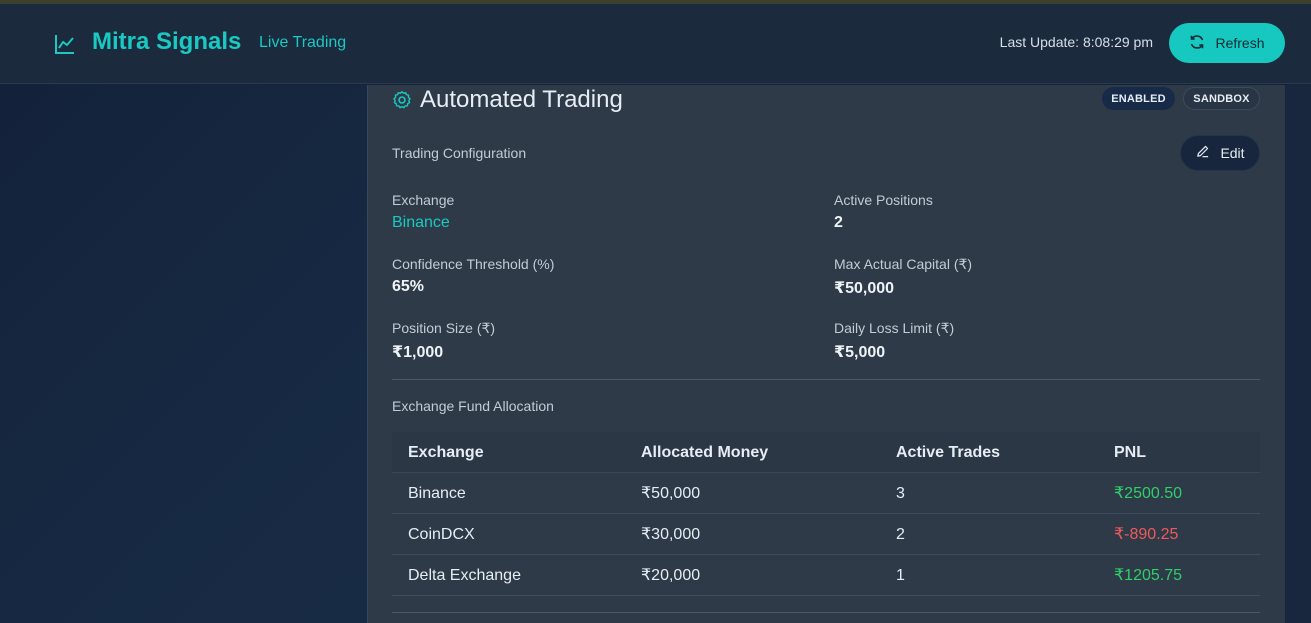 The width and height of the screenshot is (1311, 623). Describe the element at coordinates (473, 406) in the screenshot. I see `fund-allocation-label: Exchange Fund Allocation` at that location.